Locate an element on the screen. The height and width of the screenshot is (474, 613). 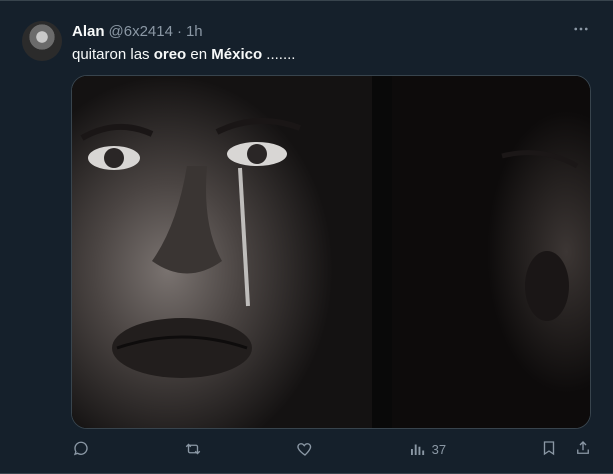
tweet-actions: 37 is located at coordinates (332, 449).